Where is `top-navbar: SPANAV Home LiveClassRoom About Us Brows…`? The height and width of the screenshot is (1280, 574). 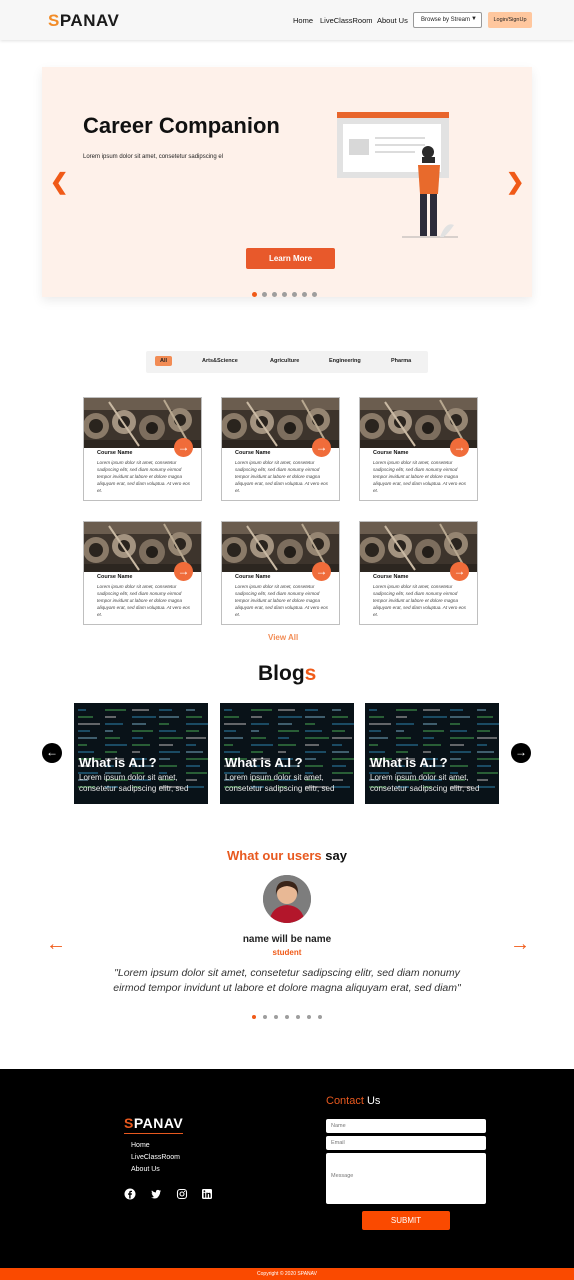 top-navbar: SPANAV Home LiveClassRoom About Us Brows… is located at coordinates (287, 20).